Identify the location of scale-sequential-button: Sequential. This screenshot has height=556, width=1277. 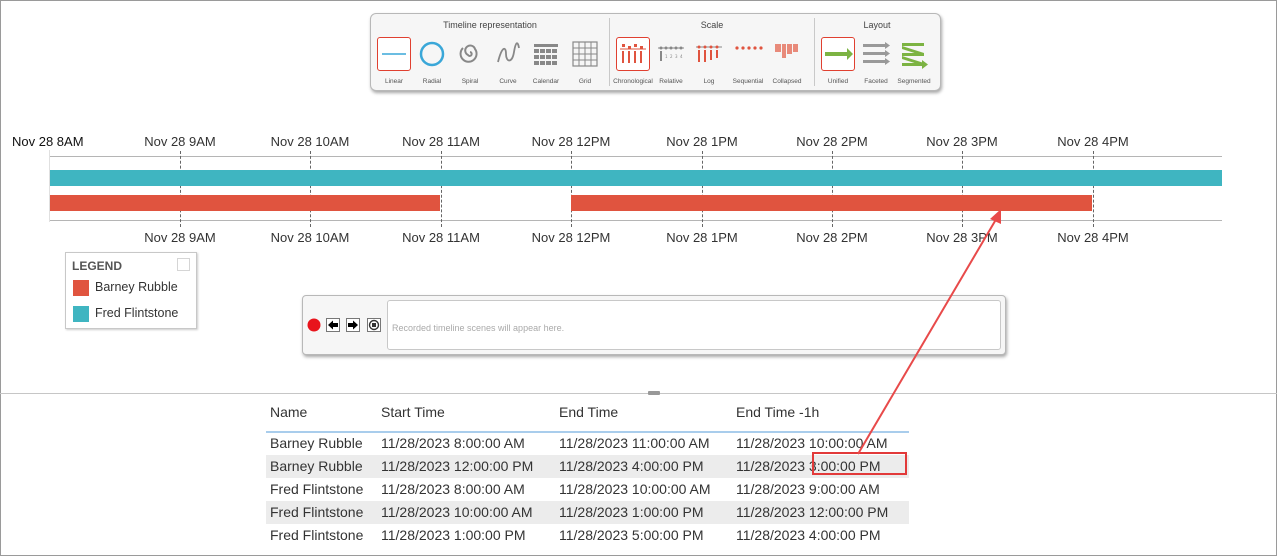
(748, 62).